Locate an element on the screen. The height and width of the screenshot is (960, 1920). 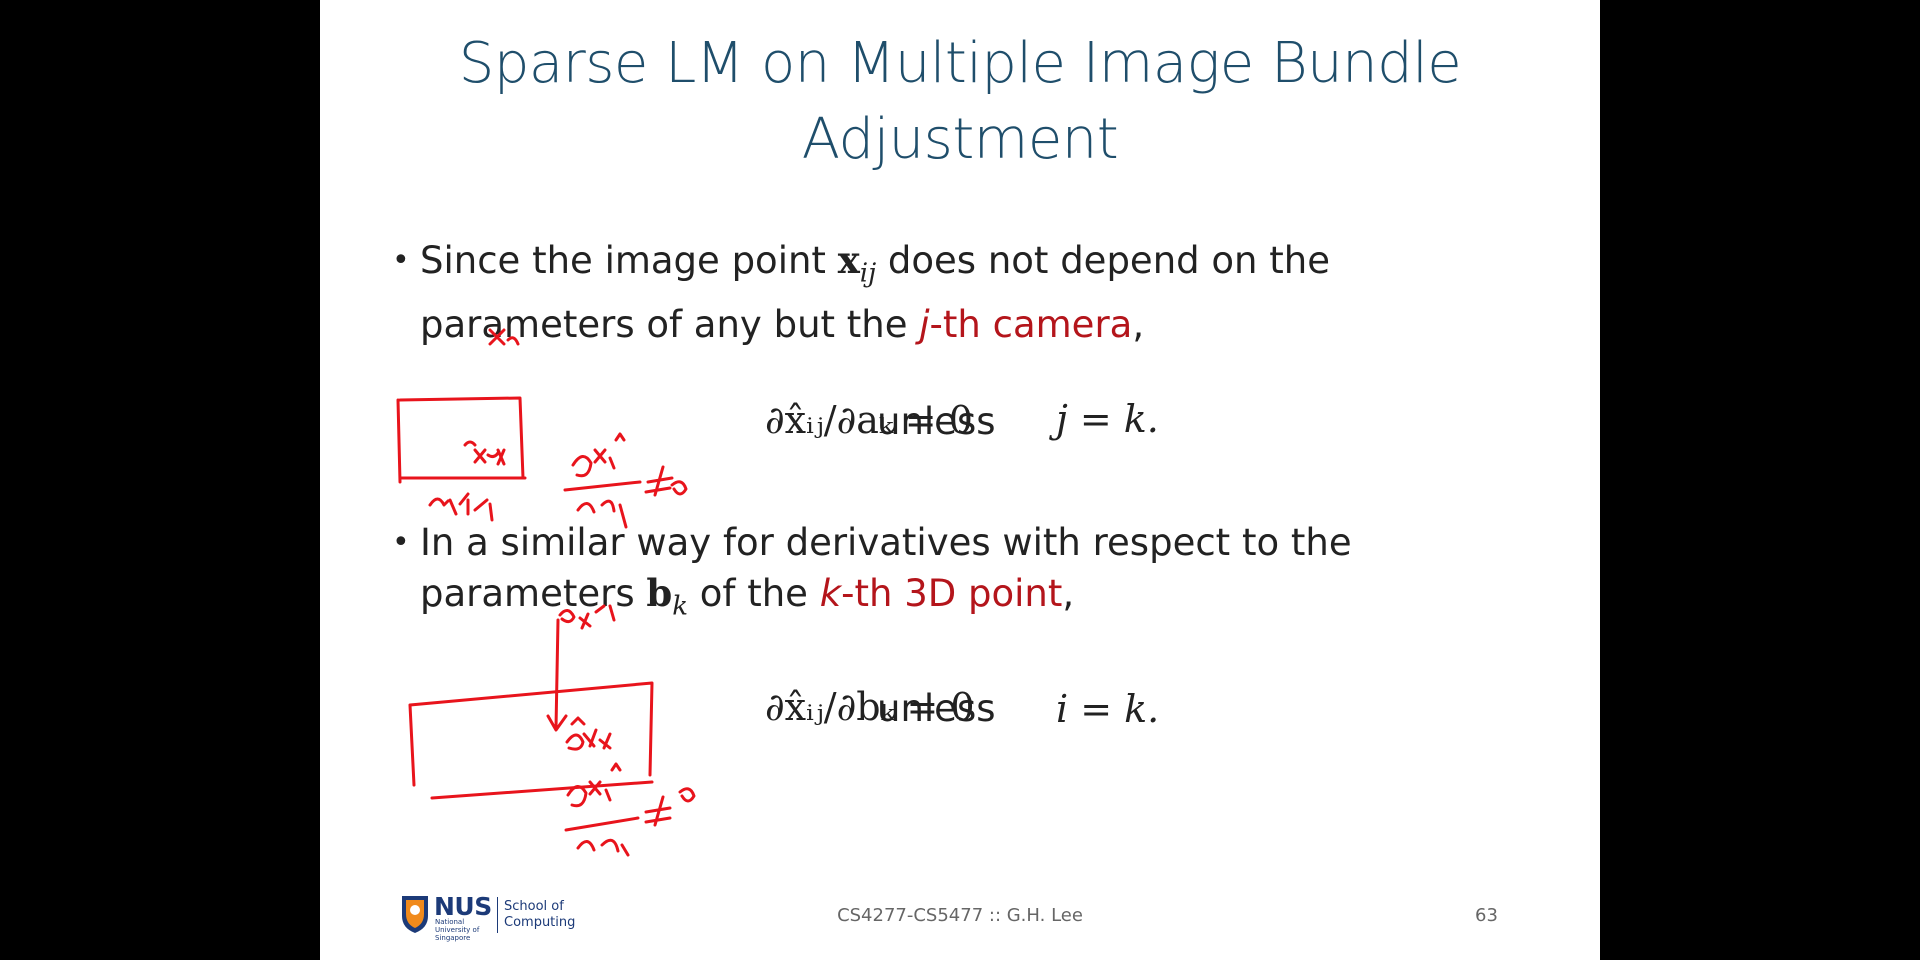
unless-1: unless is located at coordinates (936, 421).